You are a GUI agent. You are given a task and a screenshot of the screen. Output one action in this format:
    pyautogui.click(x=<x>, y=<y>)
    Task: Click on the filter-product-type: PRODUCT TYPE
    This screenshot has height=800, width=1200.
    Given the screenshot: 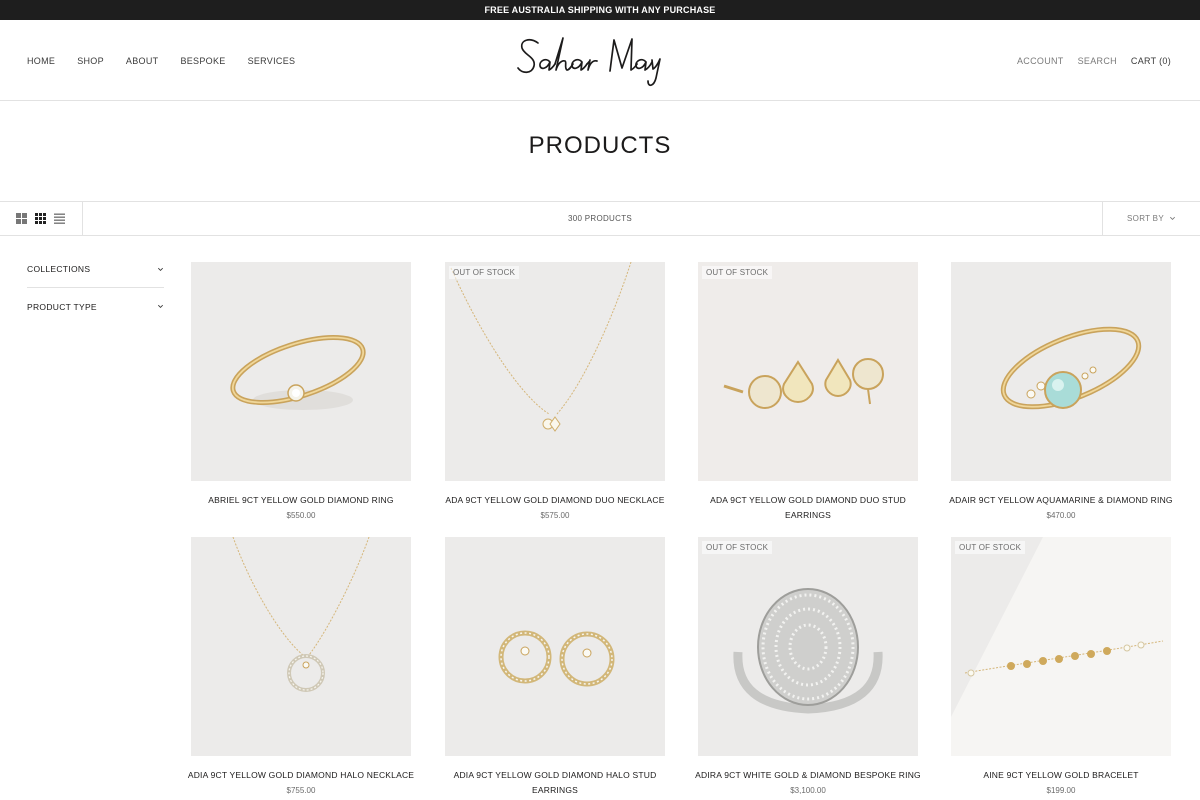 What is the action you would take?
    pyautogui.click(x=95, y=306)
    